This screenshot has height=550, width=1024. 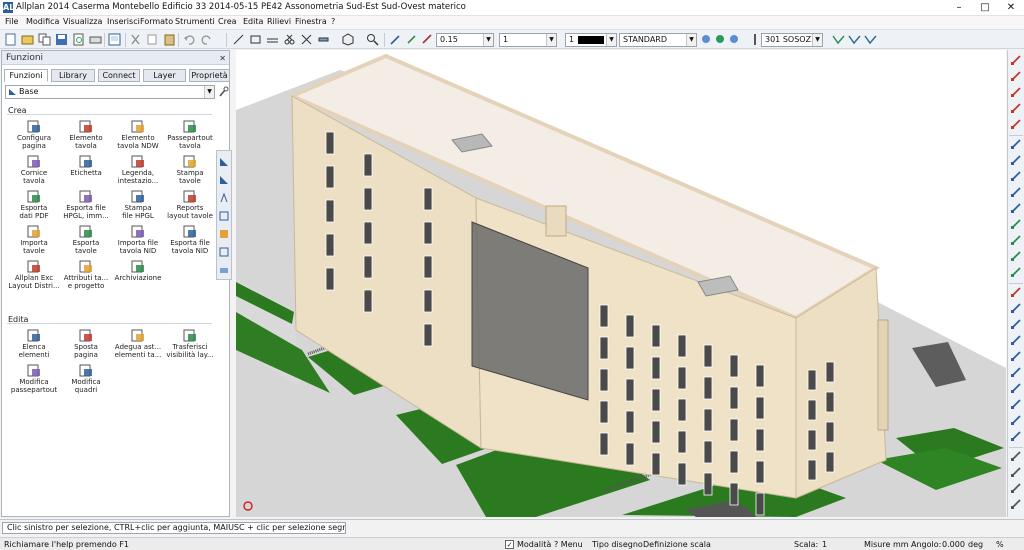 I want to click on side-tool-6-icon, so click(x=224, y=252).